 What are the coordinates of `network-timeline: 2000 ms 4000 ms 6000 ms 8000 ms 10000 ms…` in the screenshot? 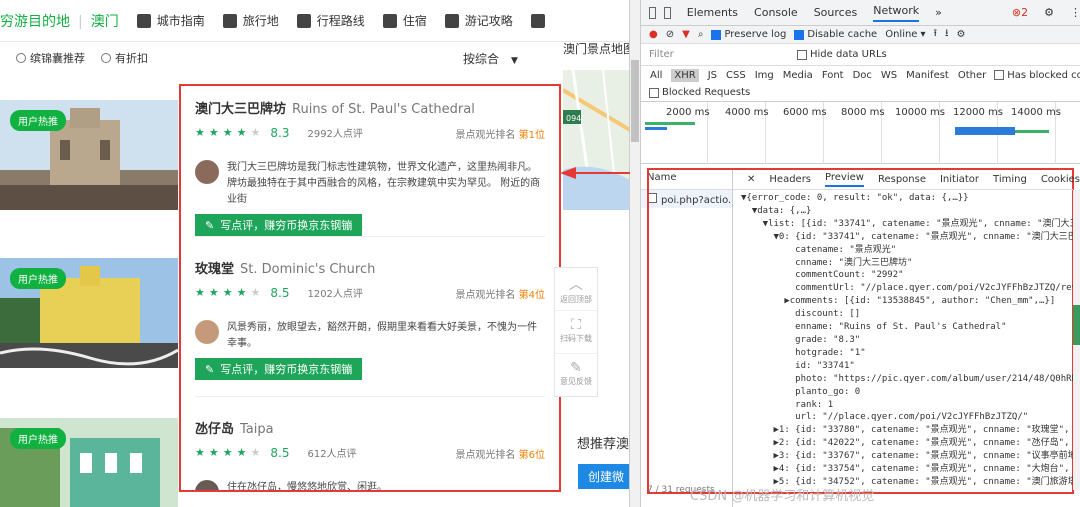 It's located at (860, 133).